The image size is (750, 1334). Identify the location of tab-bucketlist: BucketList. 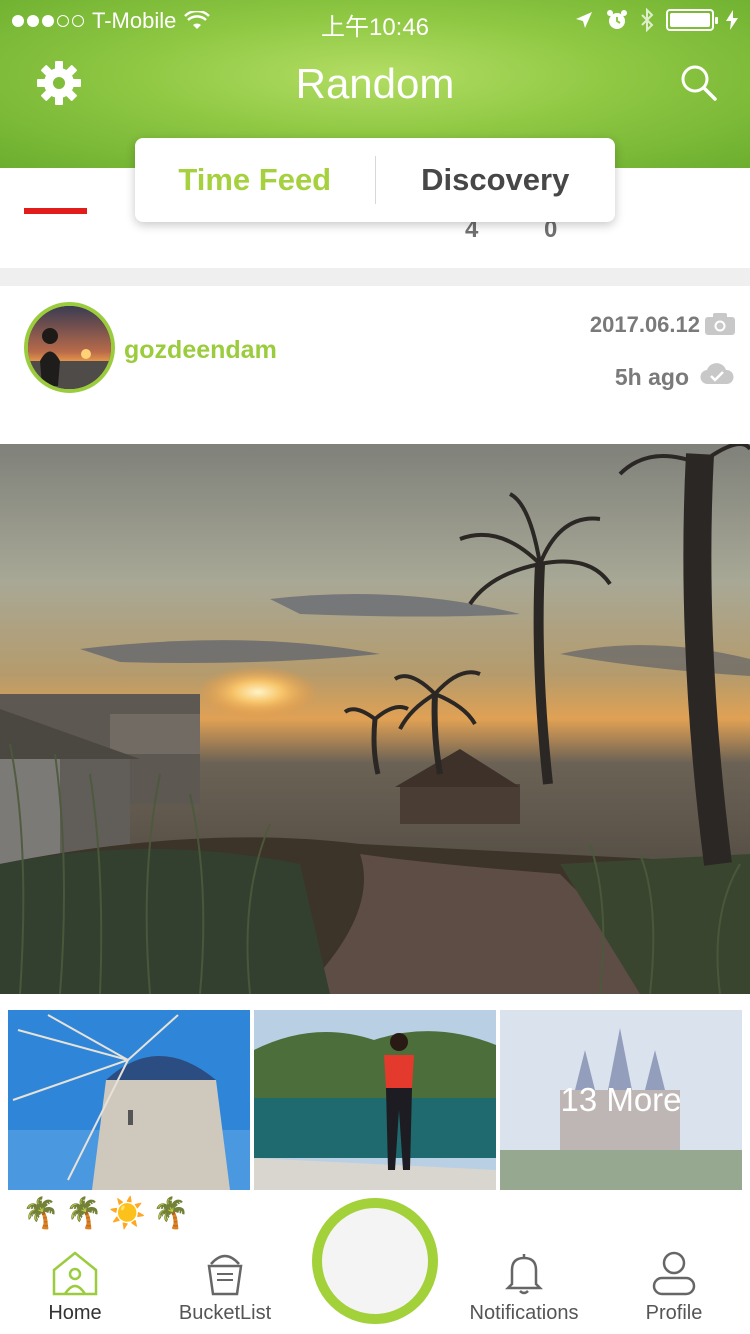
(225, 1287).